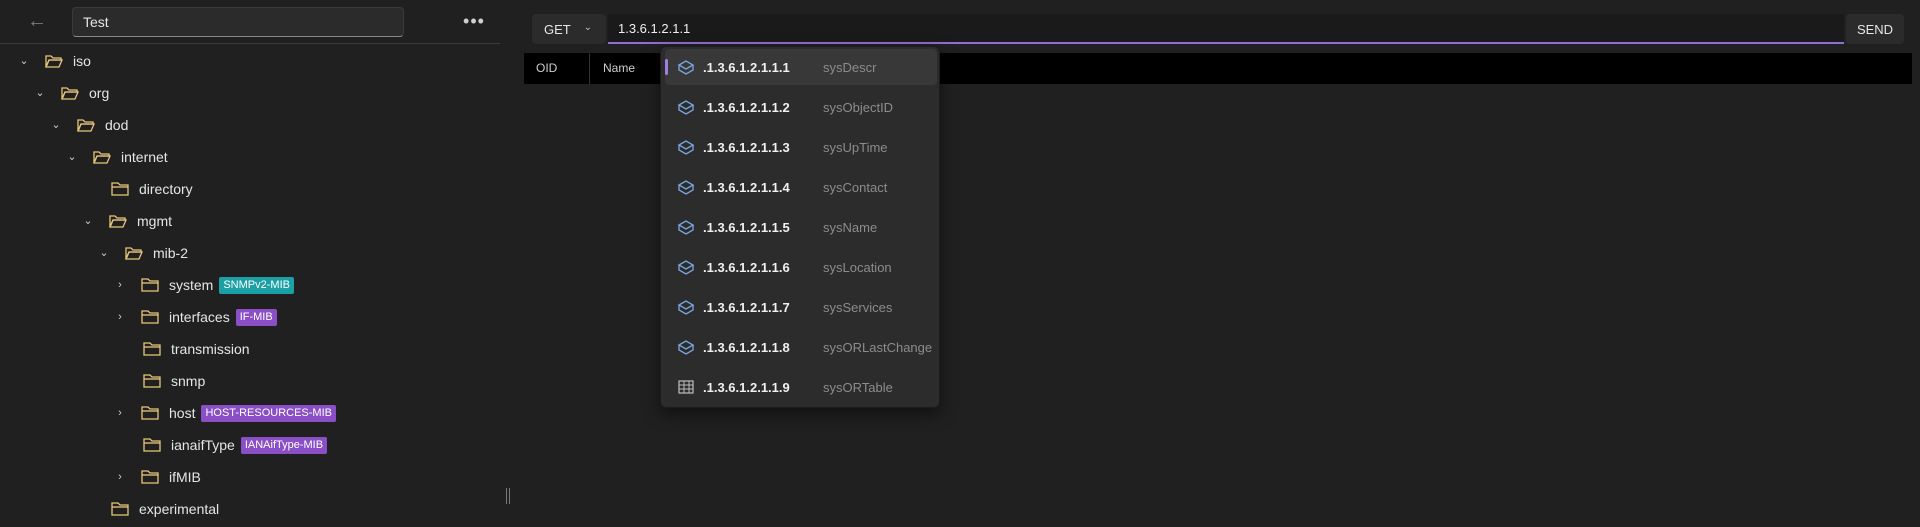  I want to click on tree-node-host: › host HOST-RESOURCES-MIB, so click(224, 413).